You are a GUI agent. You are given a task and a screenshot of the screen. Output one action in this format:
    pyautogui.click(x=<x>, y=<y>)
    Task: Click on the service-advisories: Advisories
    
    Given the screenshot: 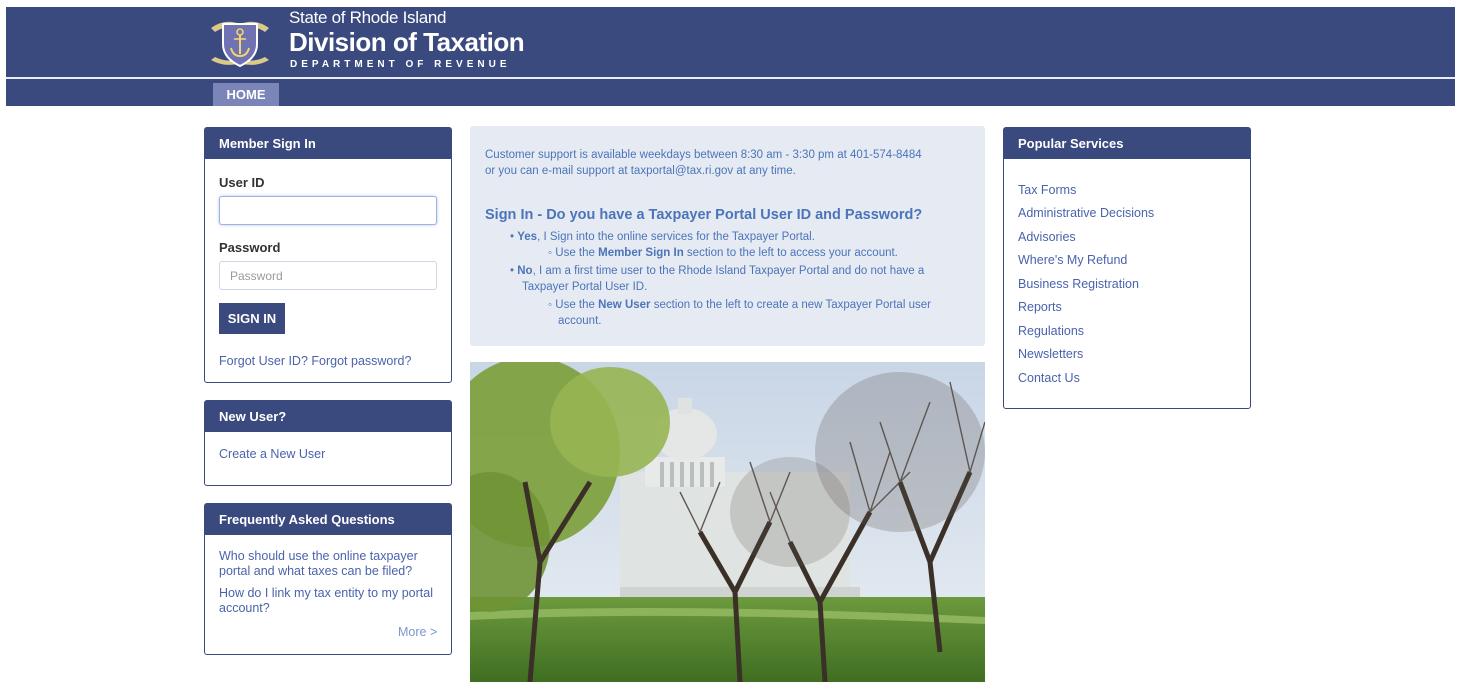 What is the action you would take?
    pyautogui.click(x=1047, y=237)
    